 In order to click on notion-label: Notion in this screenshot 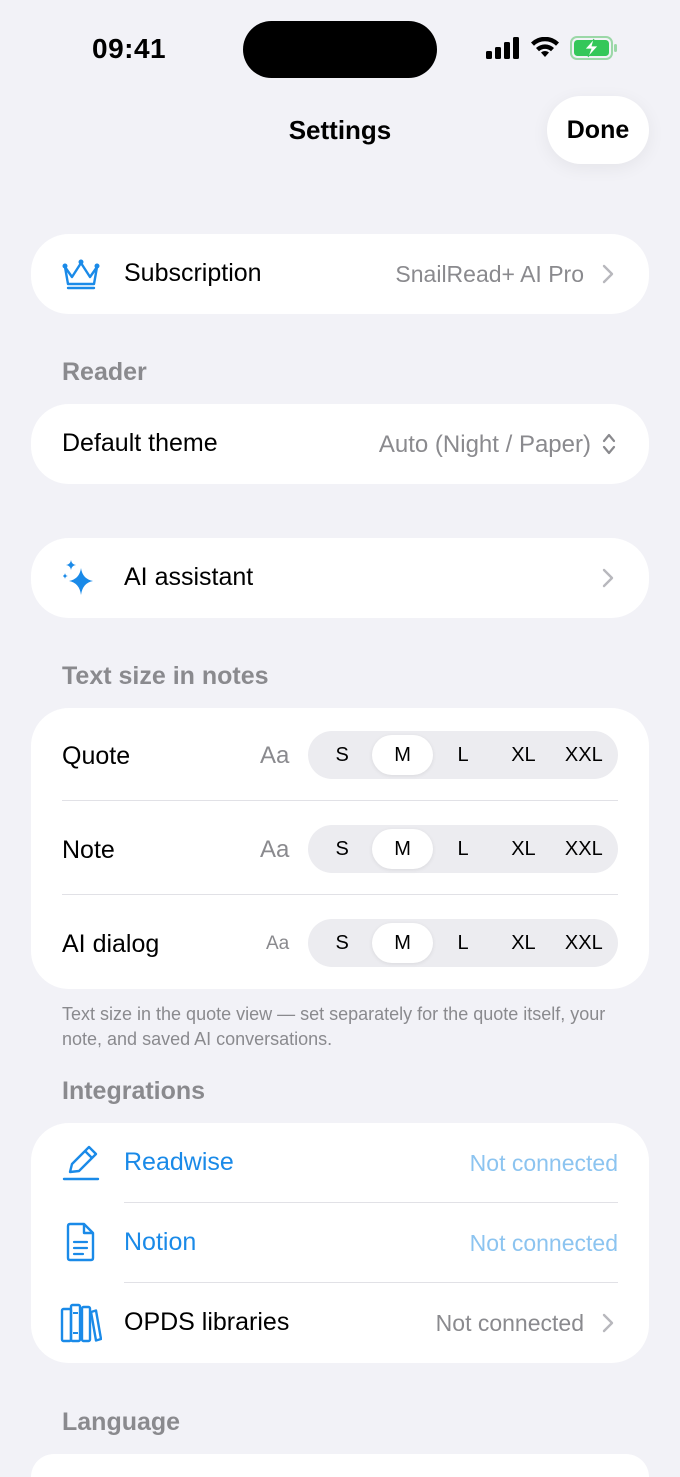, I will do `click(160, 1242)`.